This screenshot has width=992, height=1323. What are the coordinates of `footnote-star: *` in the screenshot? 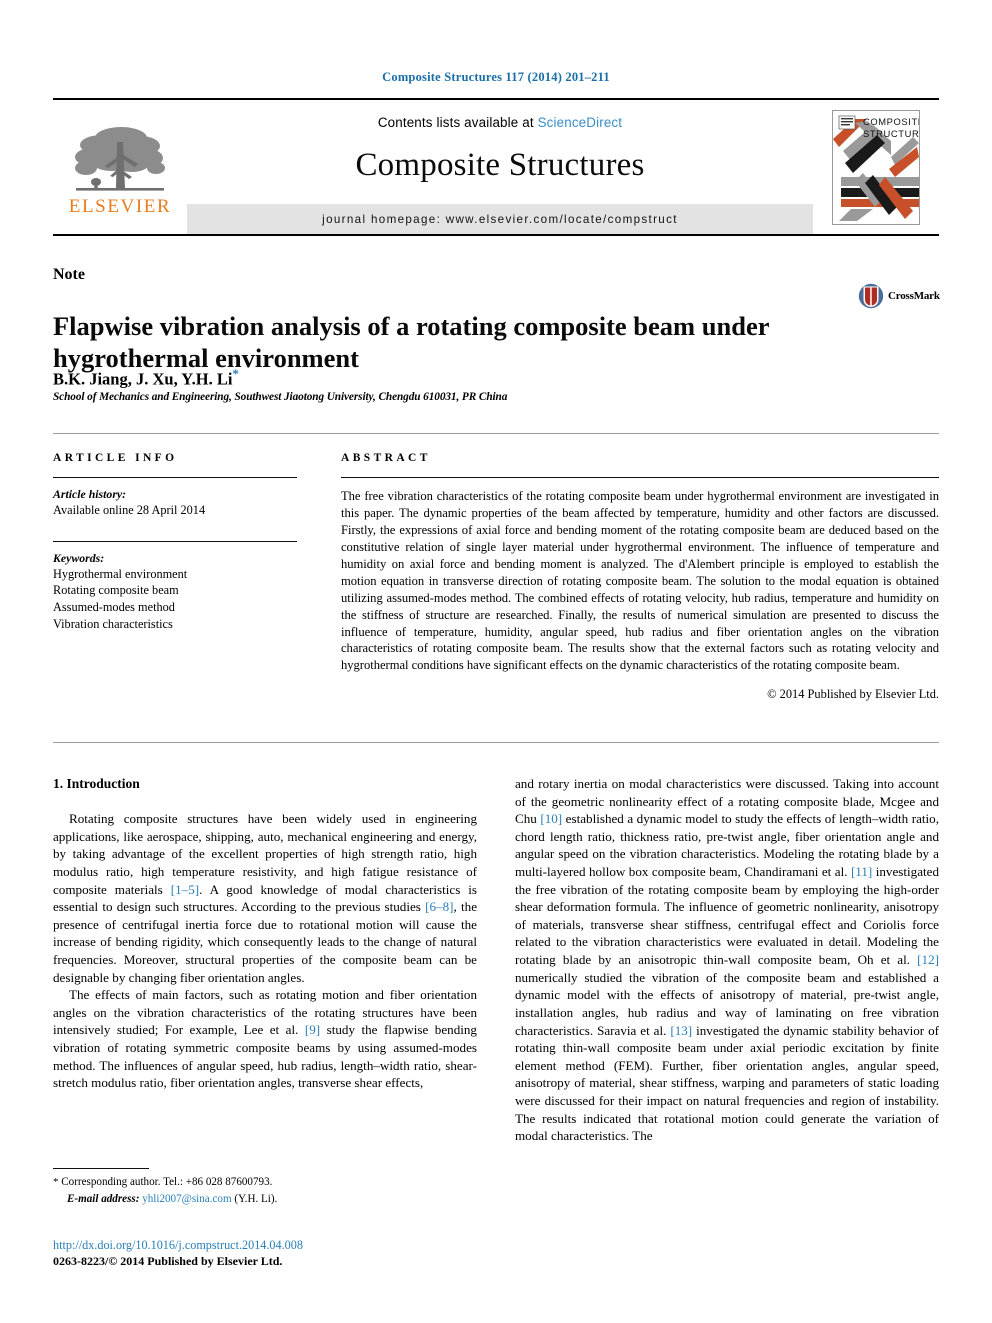 It's located at (56, 1182).